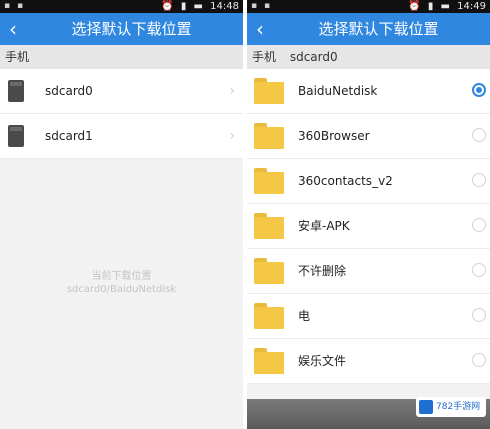 The image size is (490, 429). What do you see at coordinates (334, 136) in the screenshot?
I see `folder-name: 360Browser` at bounding box center [334, 136].